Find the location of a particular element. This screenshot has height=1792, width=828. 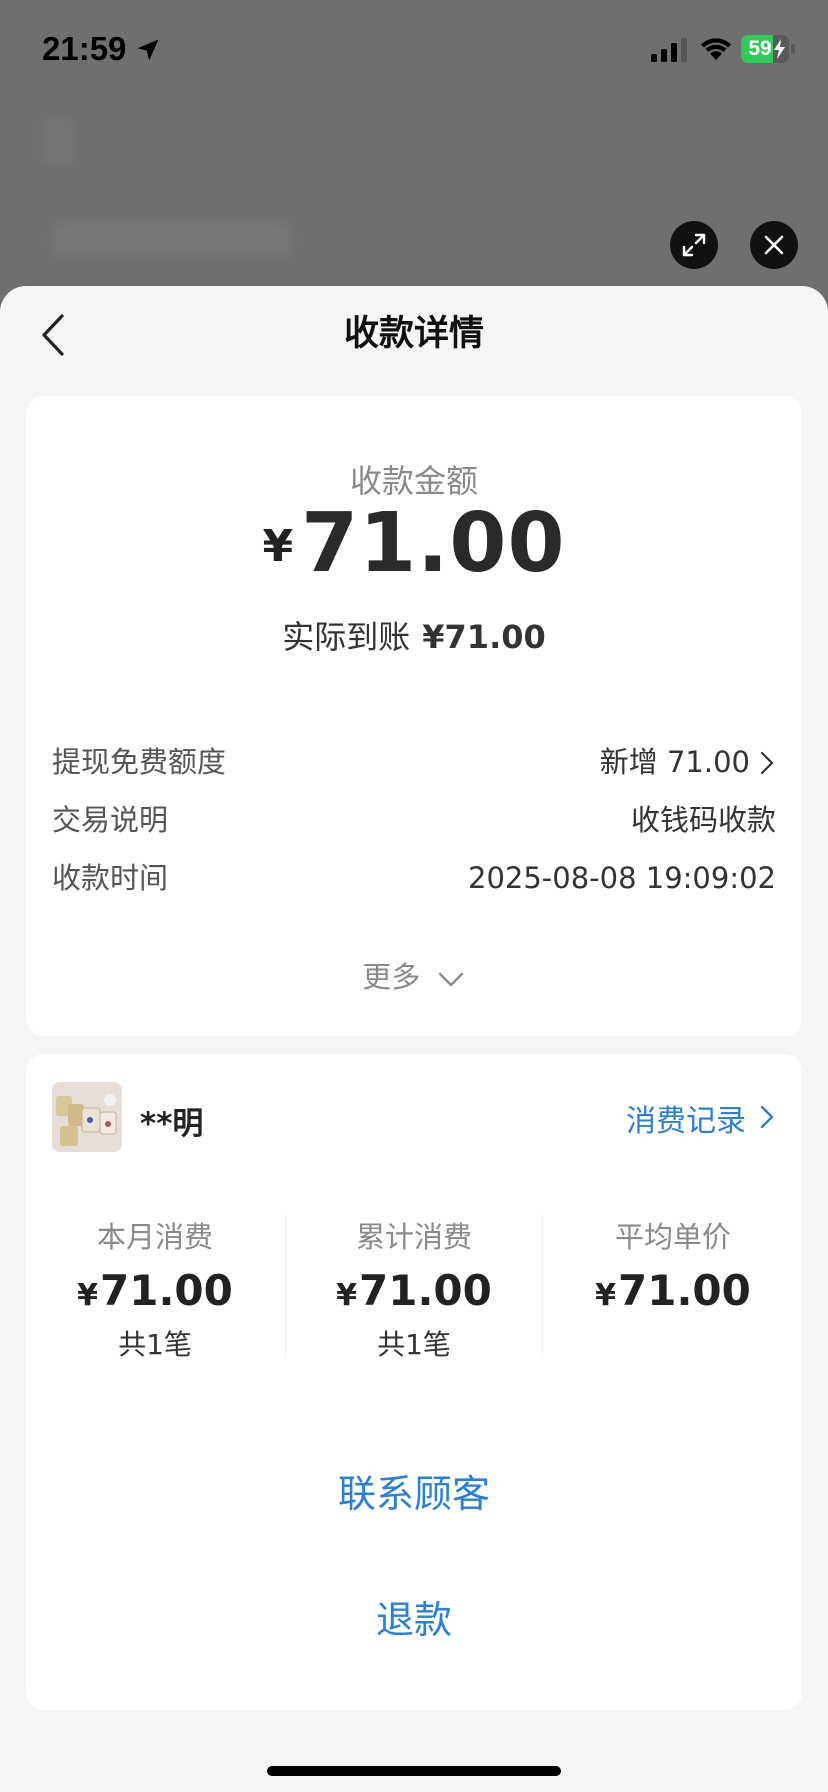

page-title: 收款详情 is located at coordinates (413, 334).